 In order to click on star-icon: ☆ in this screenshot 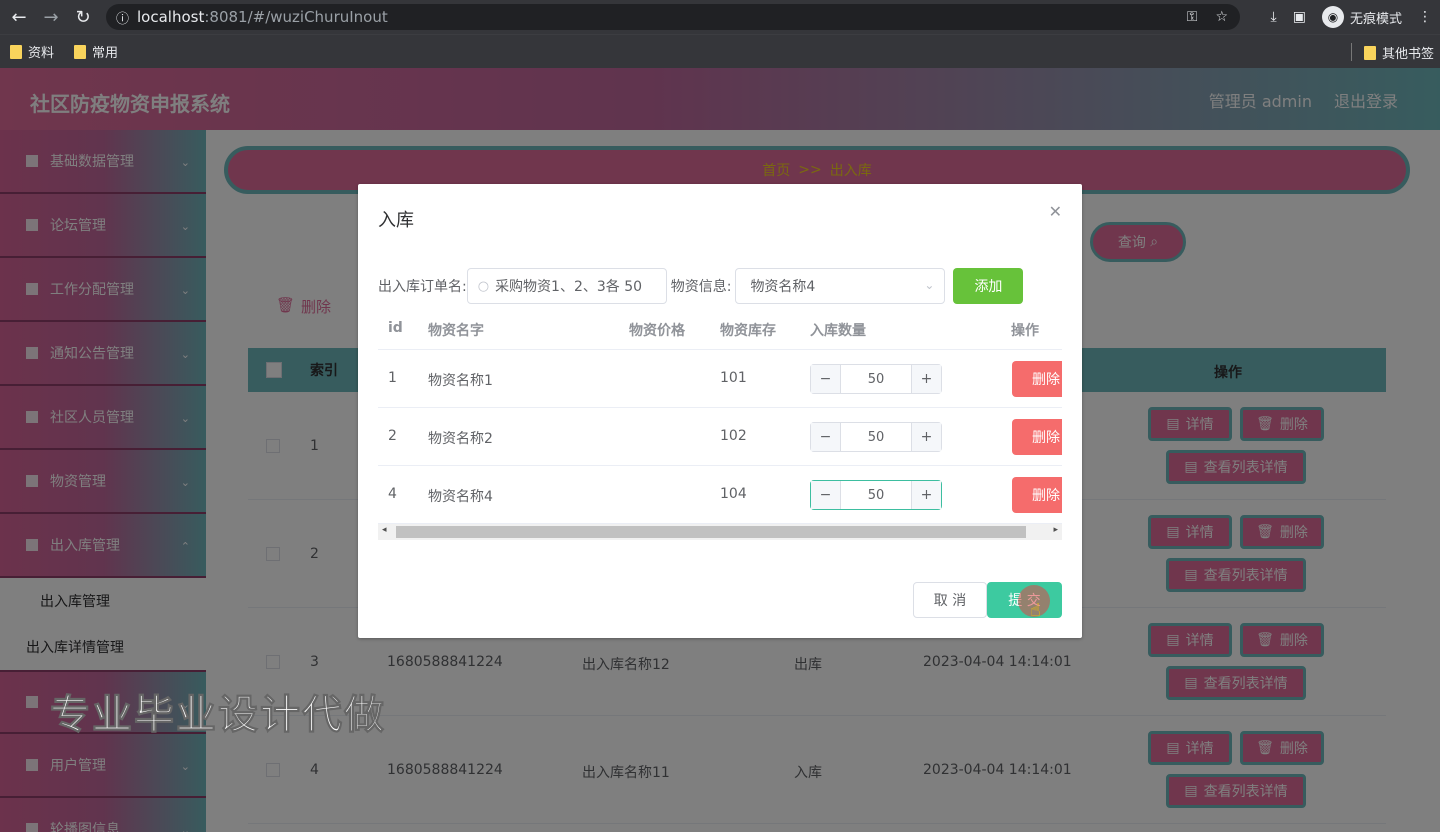, I will do `click(1221, 17)`.